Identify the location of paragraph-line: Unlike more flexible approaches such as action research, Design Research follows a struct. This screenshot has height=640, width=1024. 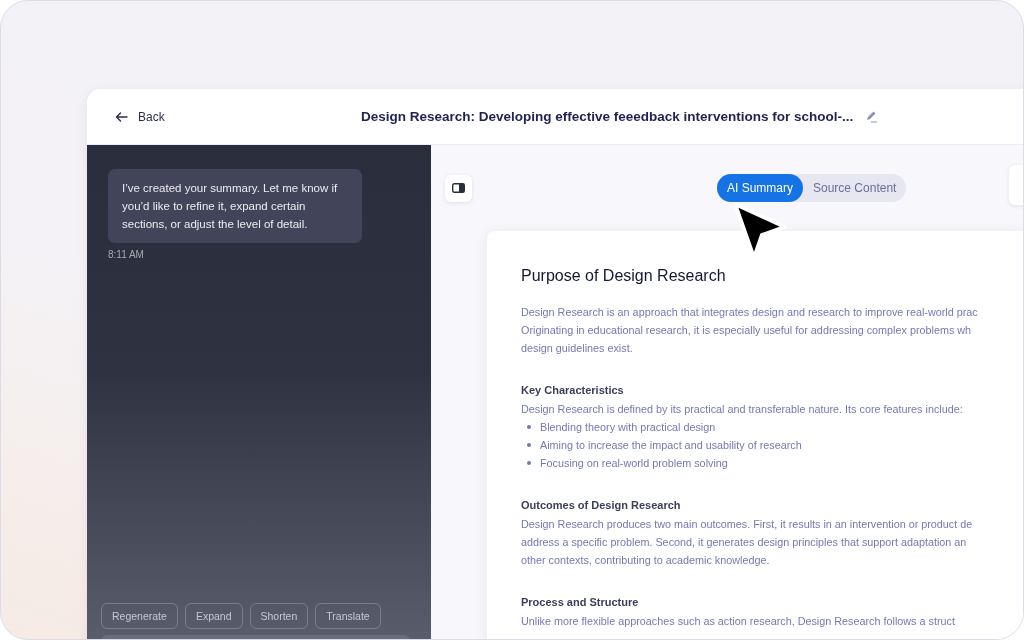
(738, 621).